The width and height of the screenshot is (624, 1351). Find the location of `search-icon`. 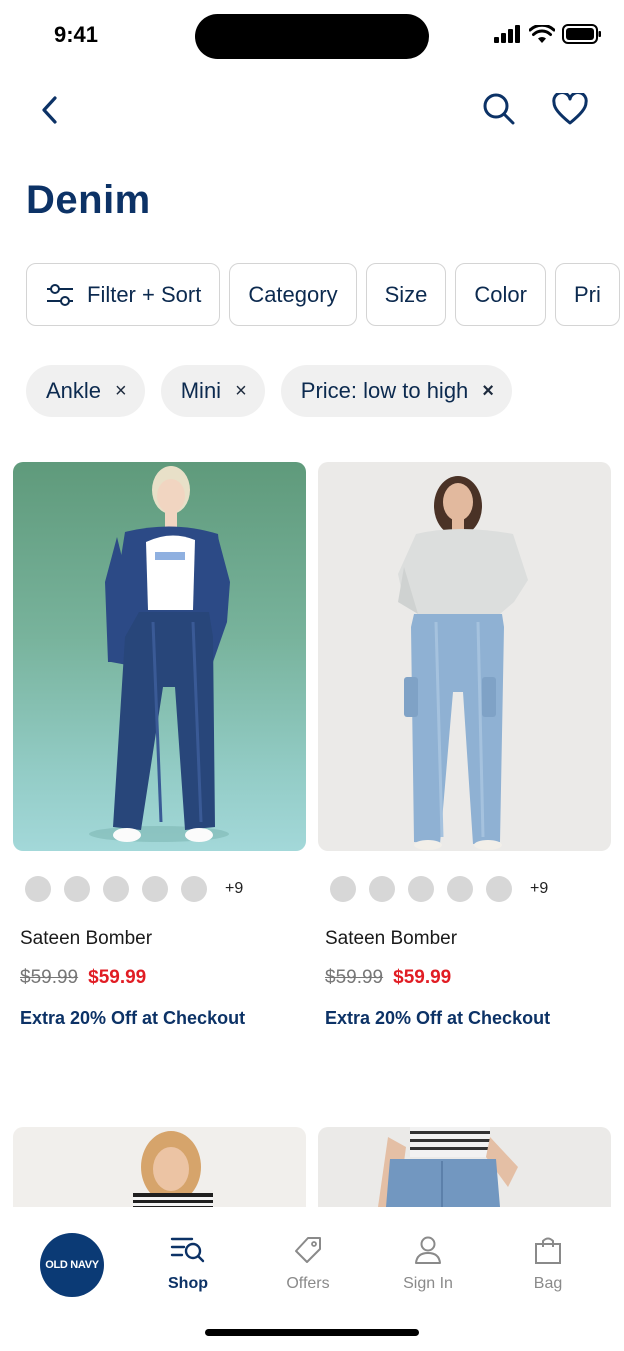

search-icon is located at coordinates (499, 109).